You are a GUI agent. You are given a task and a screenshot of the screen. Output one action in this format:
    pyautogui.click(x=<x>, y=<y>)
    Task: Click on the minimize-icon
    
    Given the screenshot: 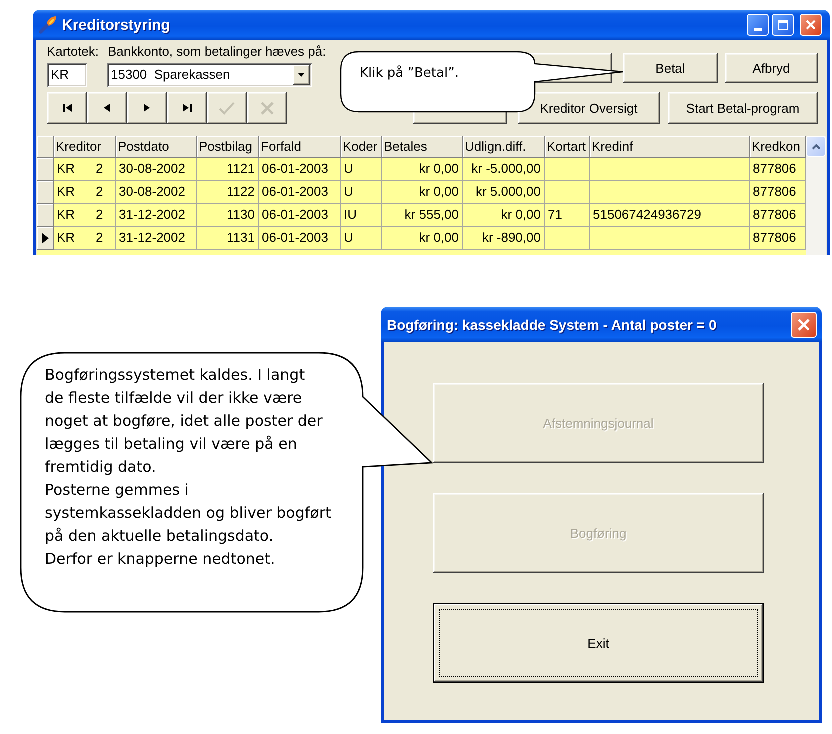 What is the action you would take?
    pyautogui.click(x=758, y=29)
    